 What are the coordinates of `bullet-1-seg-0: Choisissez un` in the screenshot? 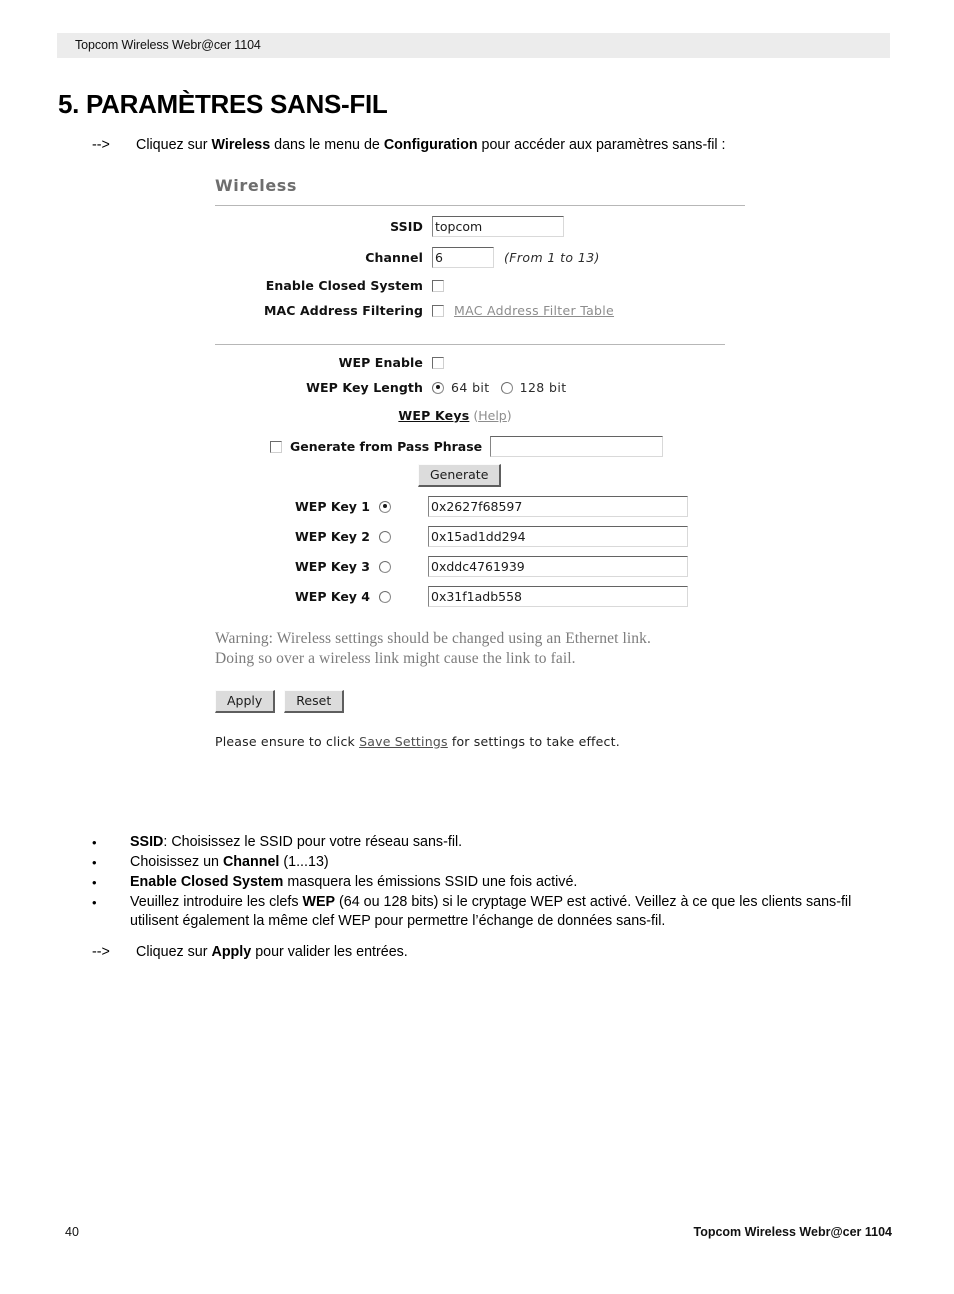 It's located at (176, 862).